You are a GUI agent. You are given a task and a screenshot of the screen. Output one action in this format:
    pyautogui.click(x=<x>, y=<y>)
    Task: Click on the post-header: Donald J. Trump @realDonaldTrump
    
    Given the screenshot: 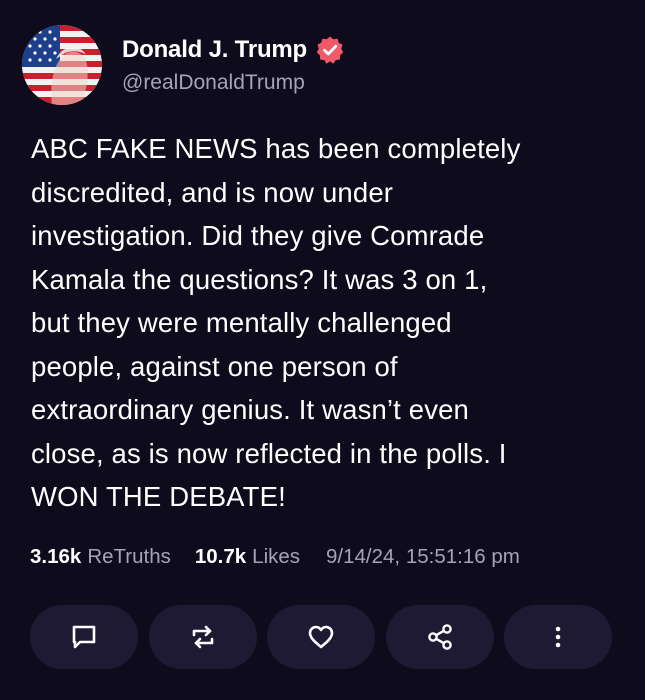 What is the action you would take?
    pyautogui.click(x=183, y=65)
    